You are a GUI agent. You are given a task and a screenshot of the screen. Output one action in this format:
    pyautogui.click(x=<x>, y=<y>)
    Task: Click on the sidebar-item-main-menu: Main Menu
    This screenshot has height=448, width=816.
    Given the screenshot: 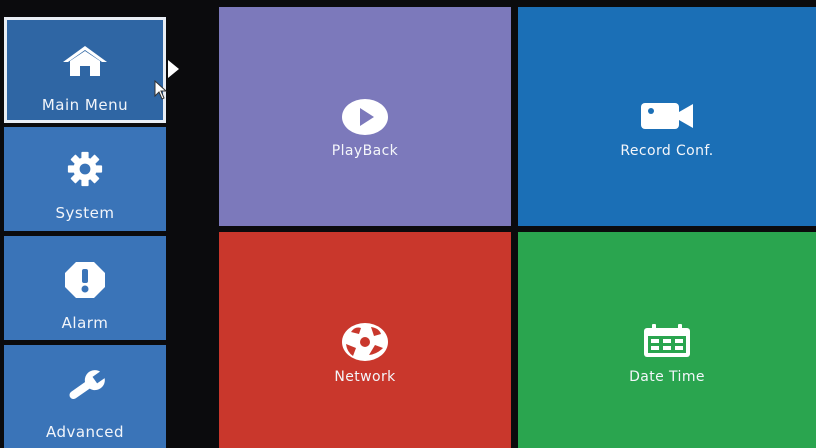 What is the action you would take?
    pyautogui.click(x=85, y=70)
    